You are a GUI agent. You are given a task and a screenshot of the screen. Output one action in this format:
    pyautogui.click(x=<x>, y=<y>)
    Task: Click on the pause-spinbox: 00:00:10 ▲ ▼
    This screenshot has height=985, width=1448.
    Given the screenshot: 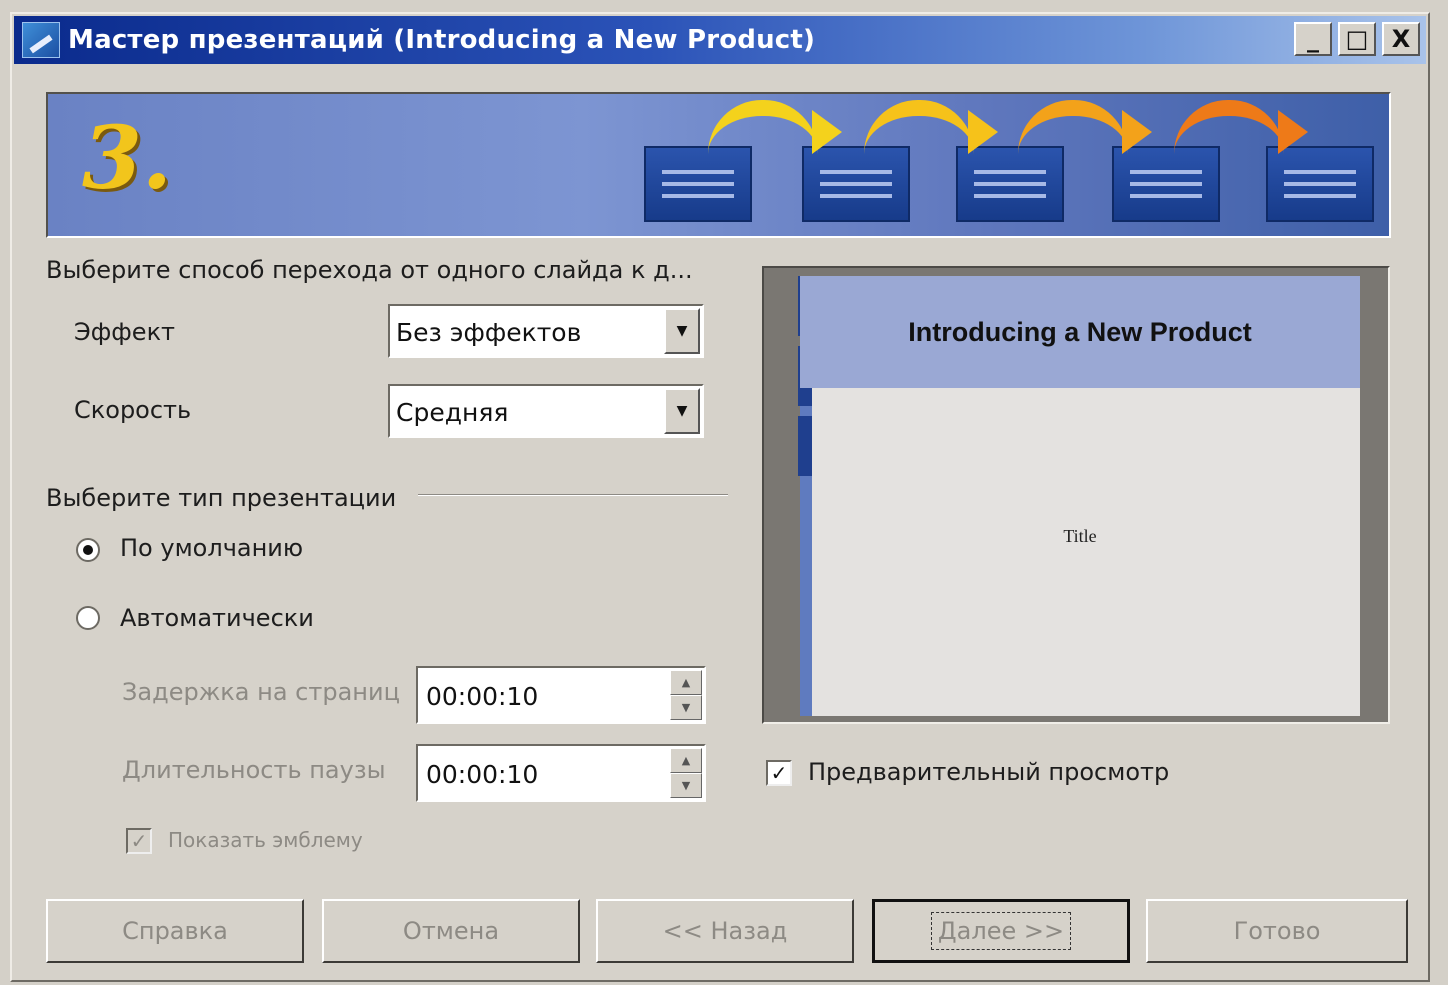 What is the action you would take?
    pyautogui.click(x=561, y=773)
    